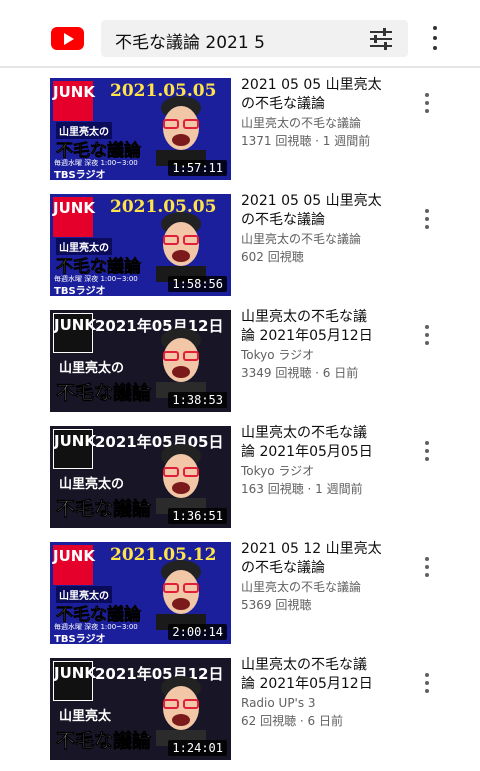  Describe the element at coordinates (140, 477) in the screenshot. I see `video-thumbnail: JUNK 2021年05月05日 山里亮太の 不毛な議論 1:36:51` at that location.